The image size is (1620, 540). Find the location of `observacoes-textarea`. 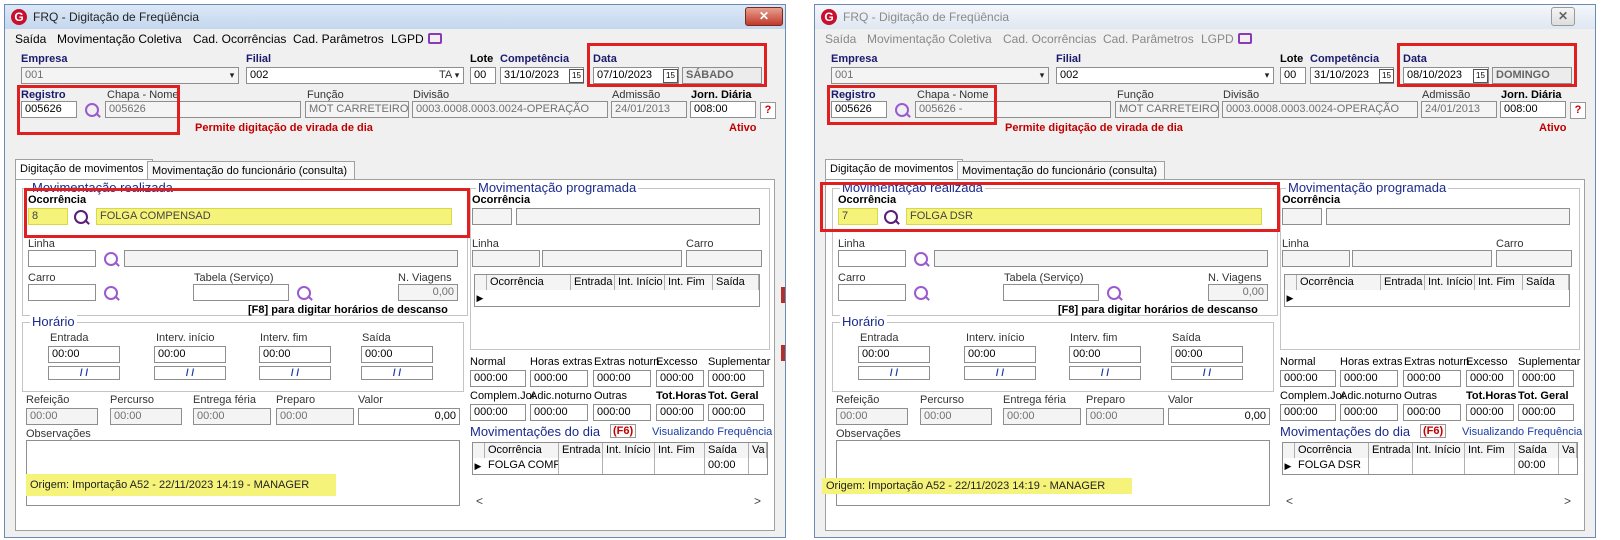

observacoes-textarea is located at coordinates (243, 473).